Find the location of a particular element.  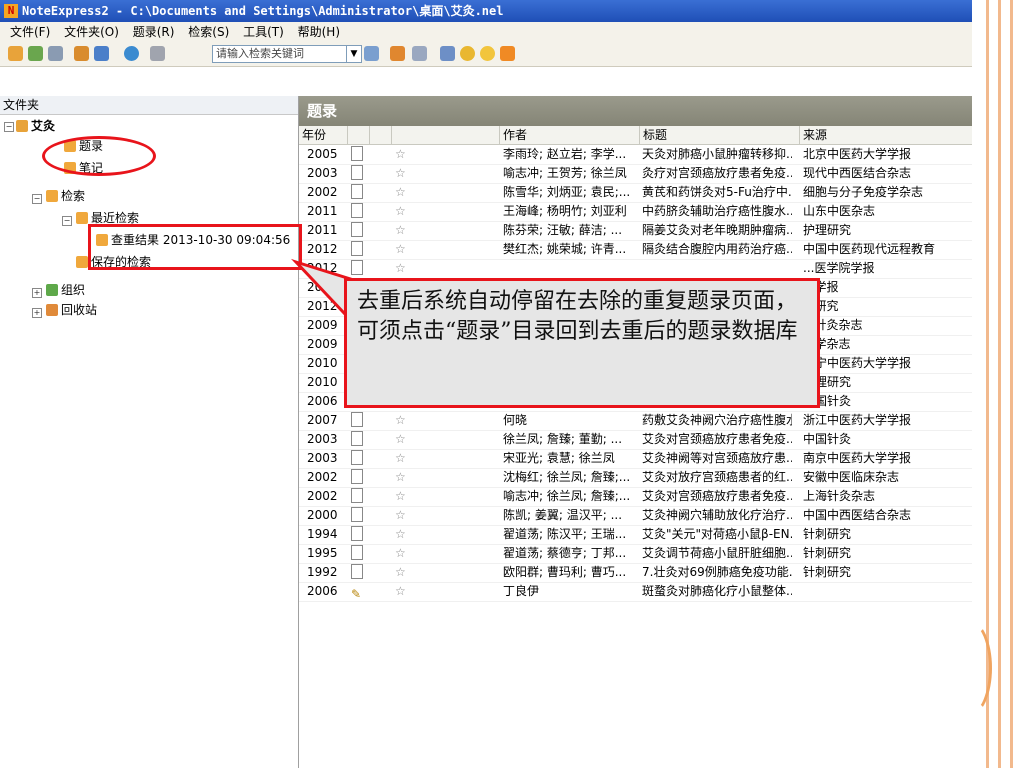

menu-tools: 工具(T) is located at coordinates (263, 32).